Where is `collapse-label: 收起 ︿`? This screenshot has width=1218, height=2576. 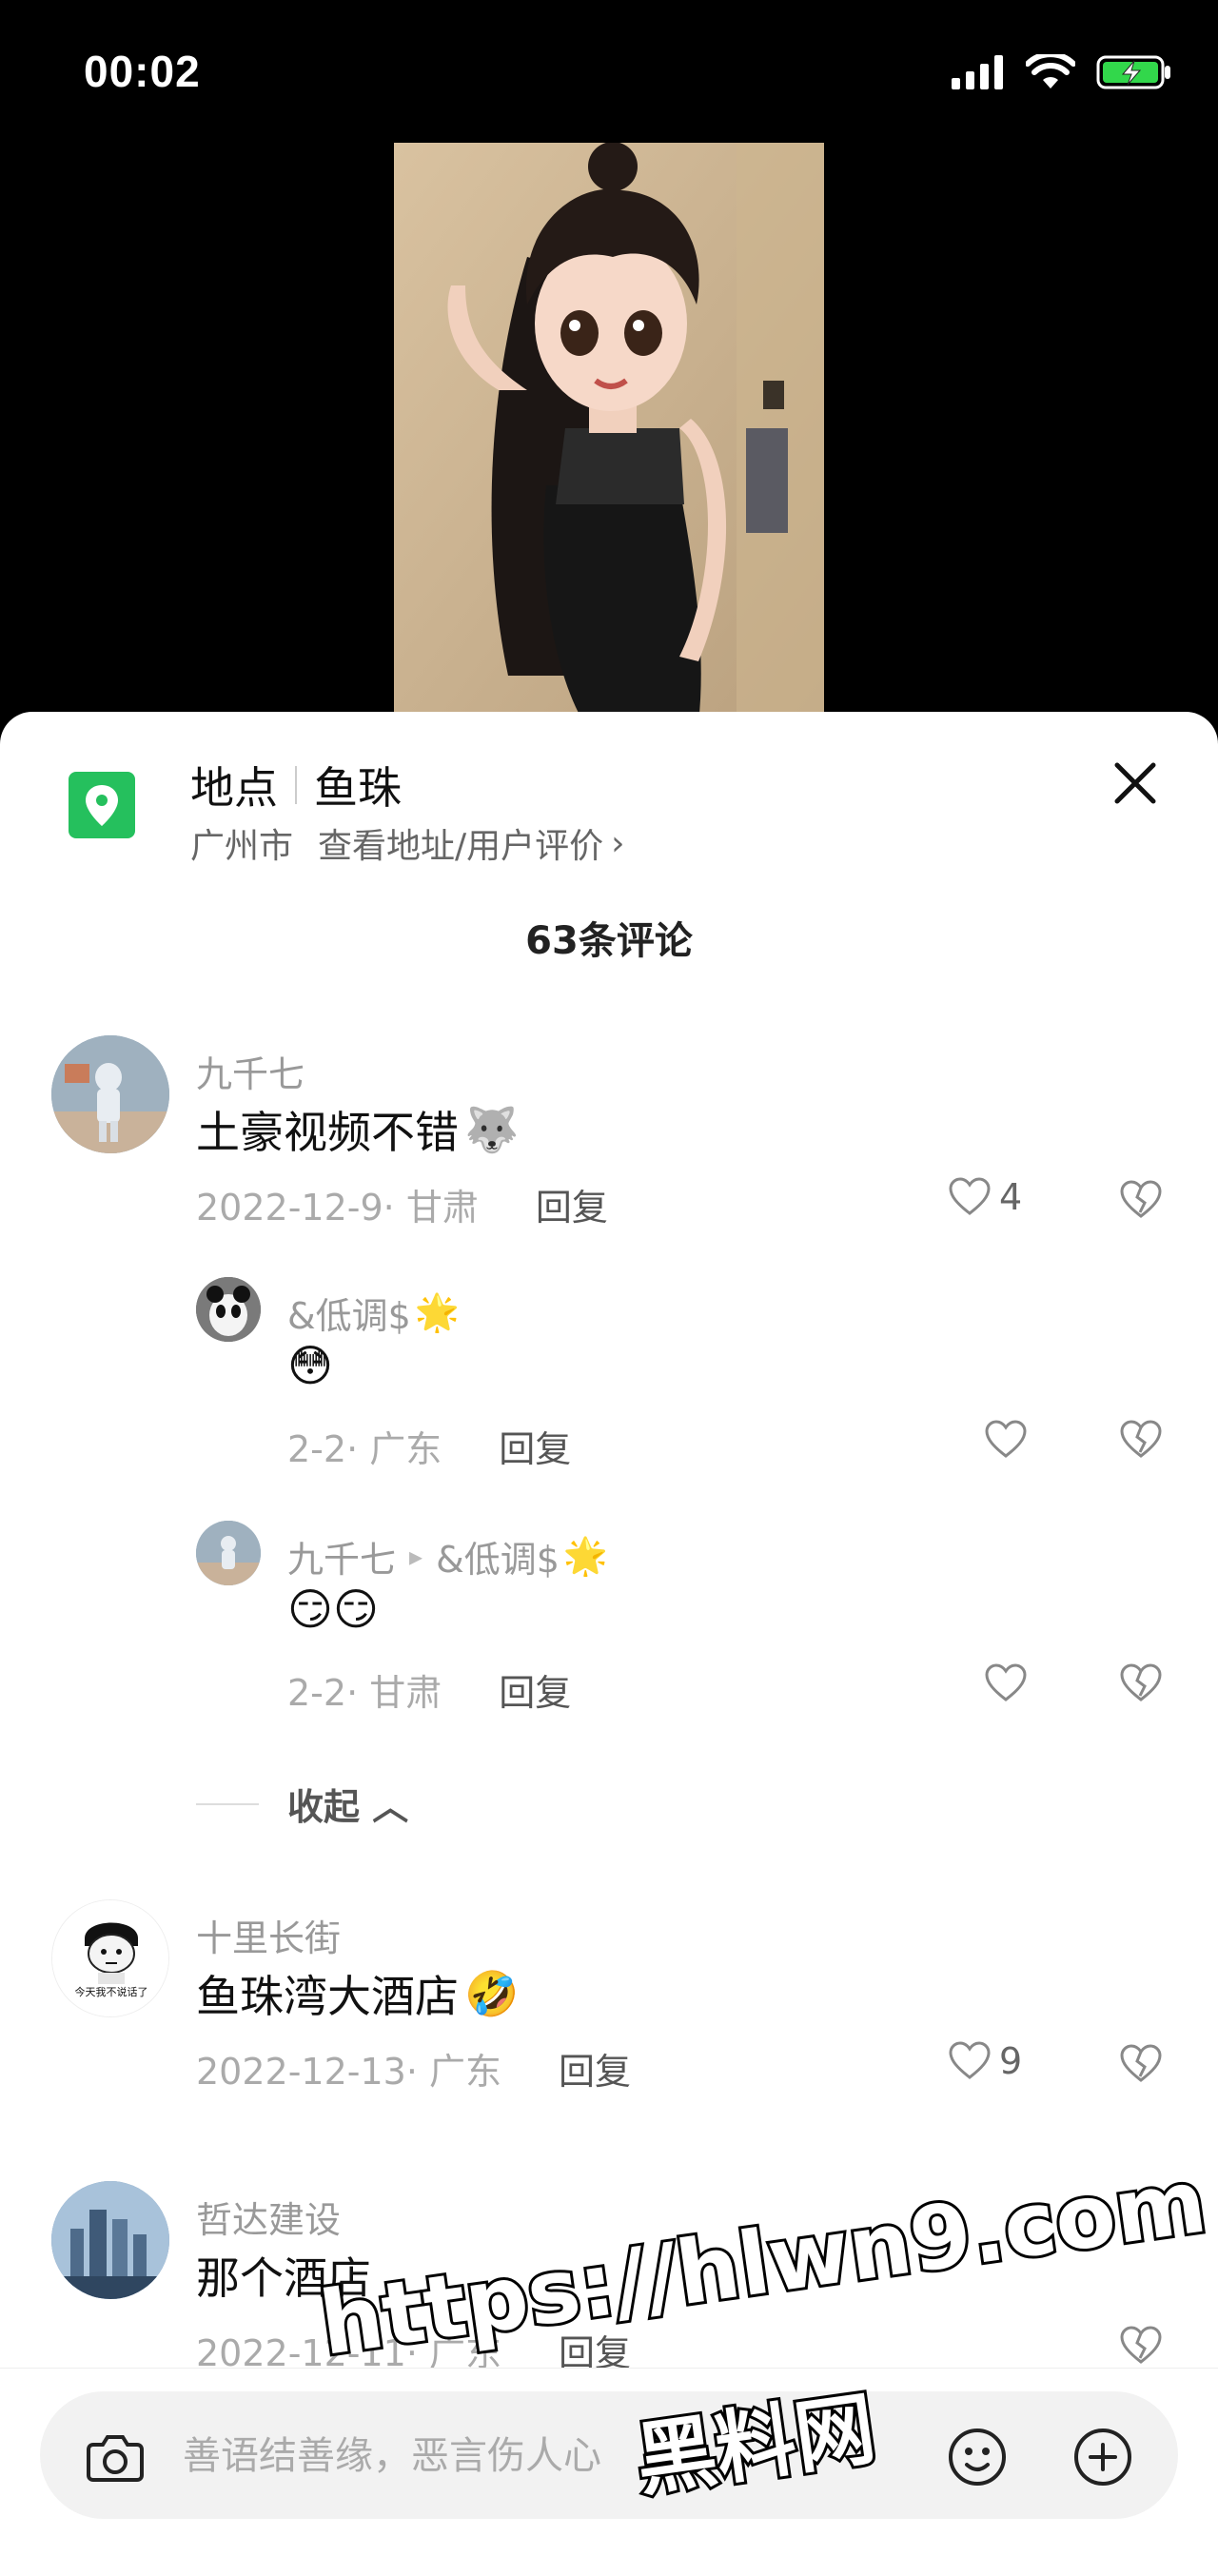 collapse-label: 收起 ︿ is located at coordinates (348, 1807).